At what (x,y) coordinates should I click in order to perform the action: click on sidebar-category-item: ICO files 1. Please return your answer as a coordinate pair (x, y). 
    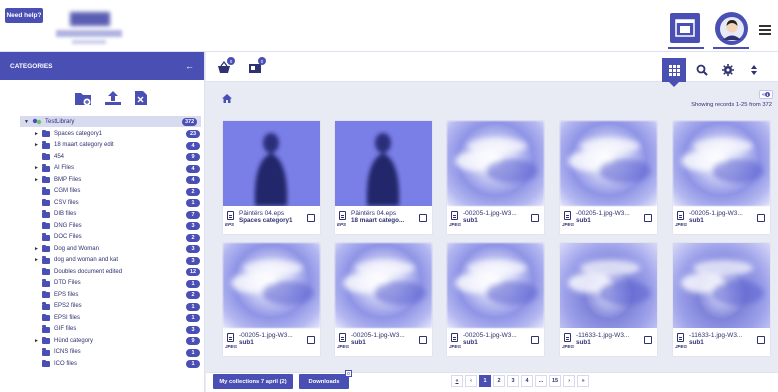
    Looking at the image, I should click on (102, 364).